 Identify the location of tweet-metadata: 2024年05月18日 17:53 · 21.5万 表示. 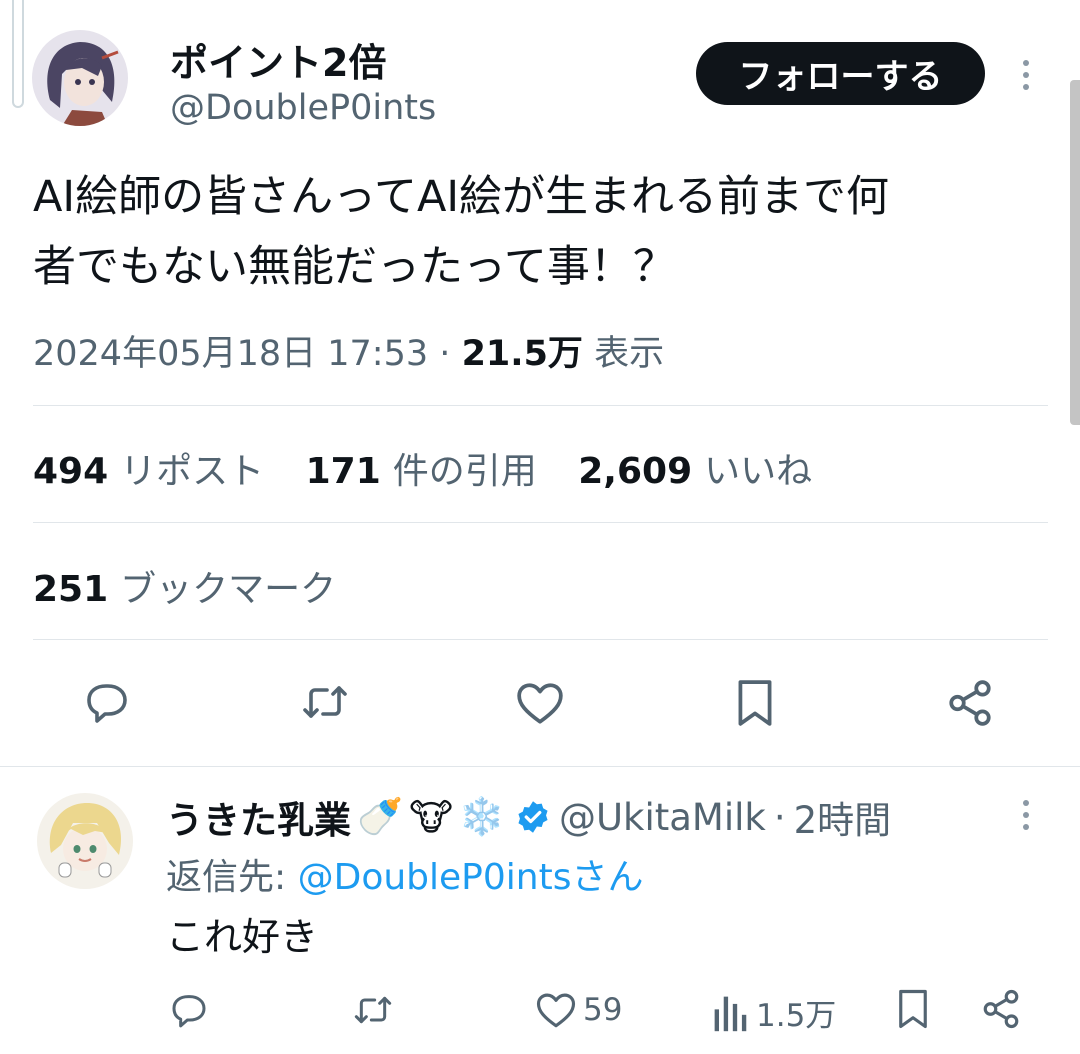
(348, 350).